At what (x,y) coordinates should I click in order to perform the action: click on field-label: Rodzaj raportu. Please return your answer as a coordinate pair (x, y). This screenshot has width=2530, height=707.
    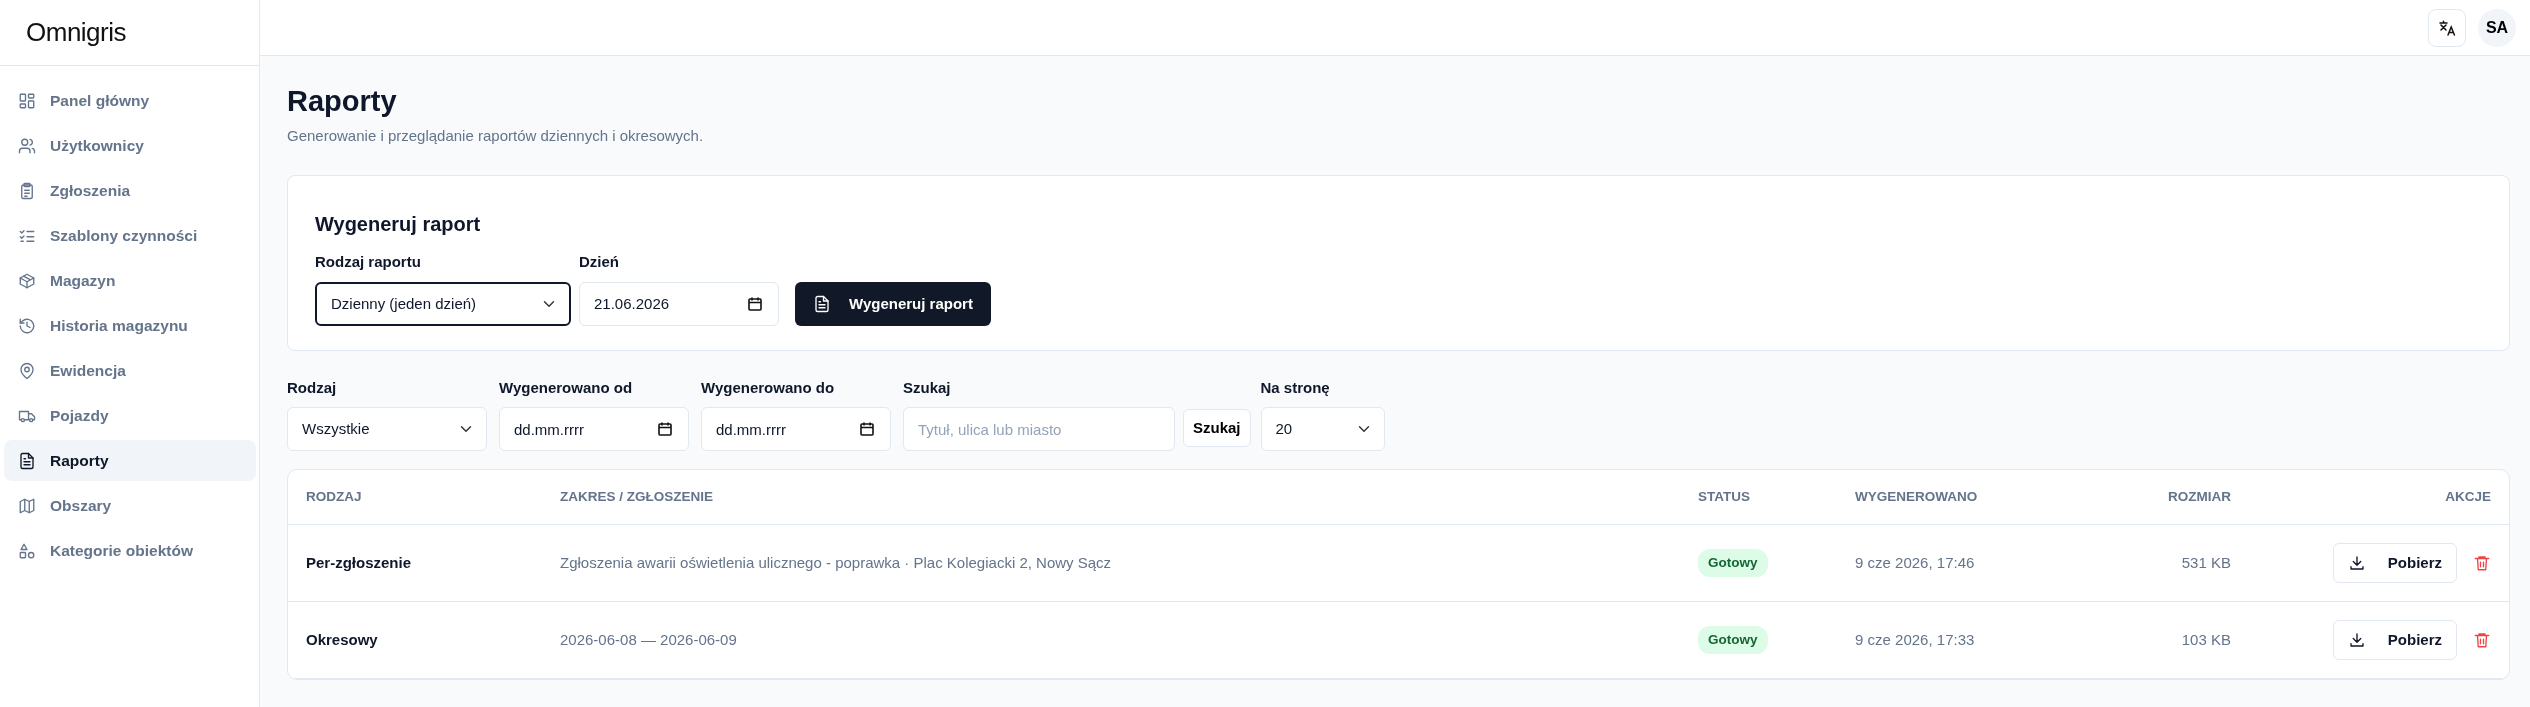
    Looking at the image, I should click on (368, 262).